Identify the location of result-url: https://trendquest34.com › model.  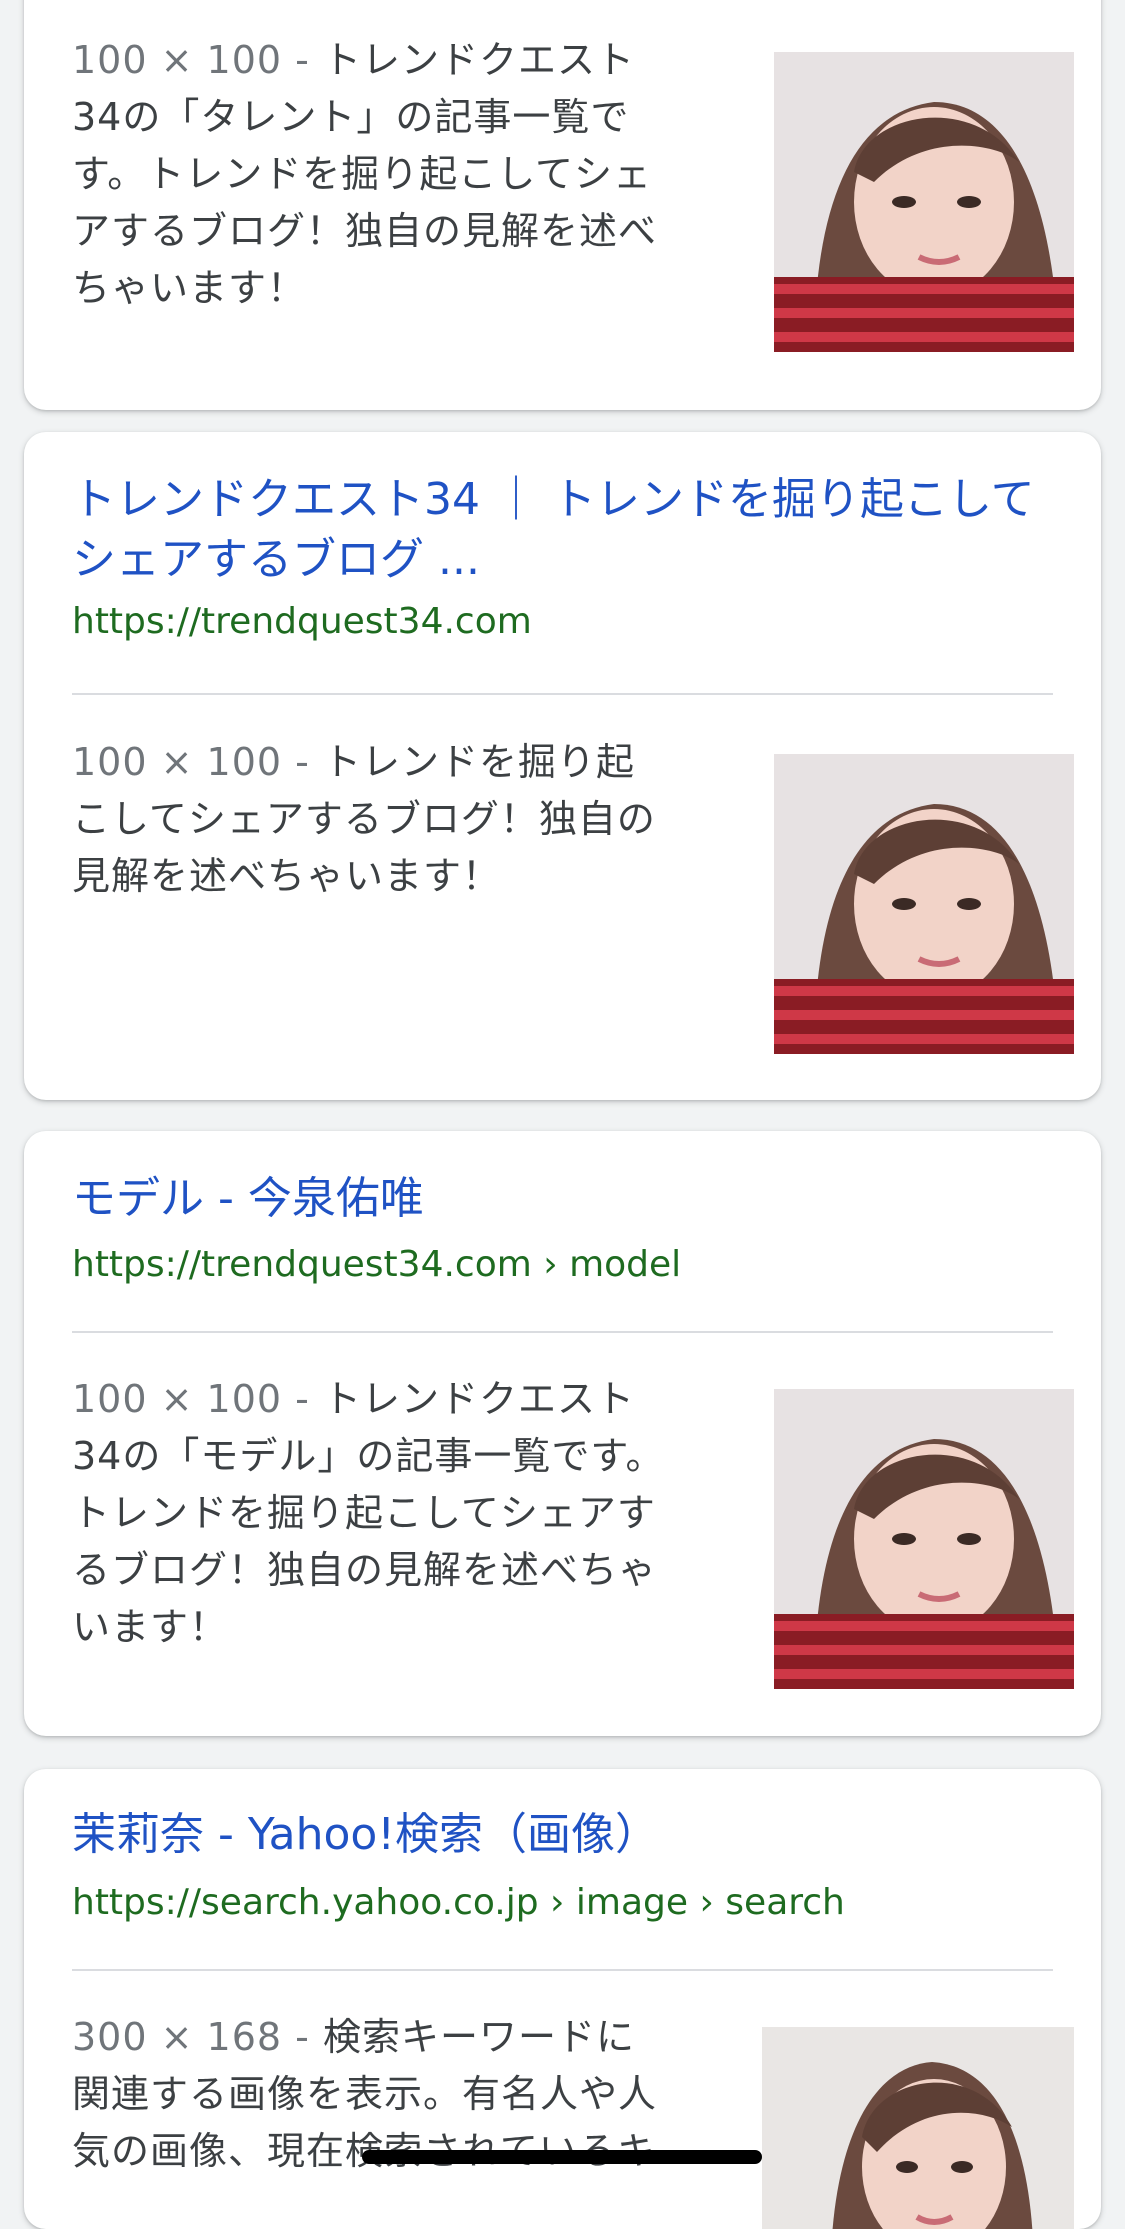
(562, 1265).